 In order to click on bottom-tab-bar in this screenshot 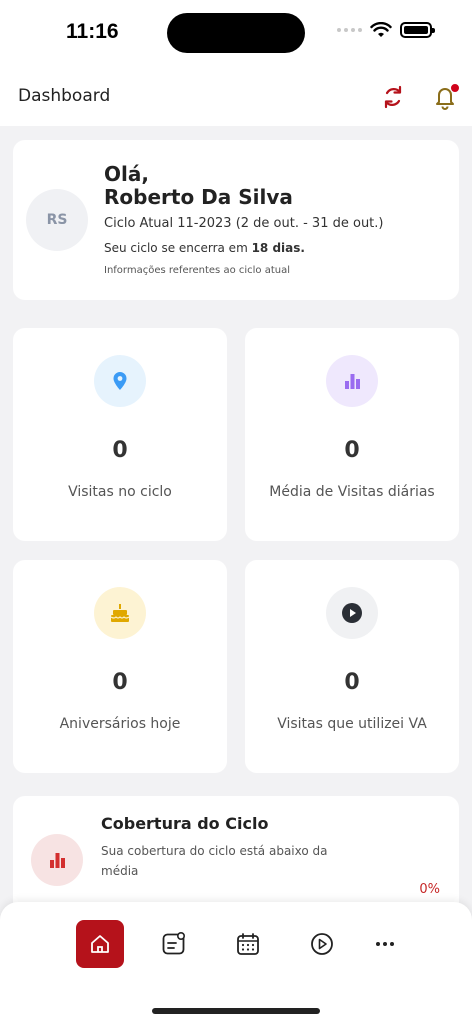, I will do `click(236, 963)`.